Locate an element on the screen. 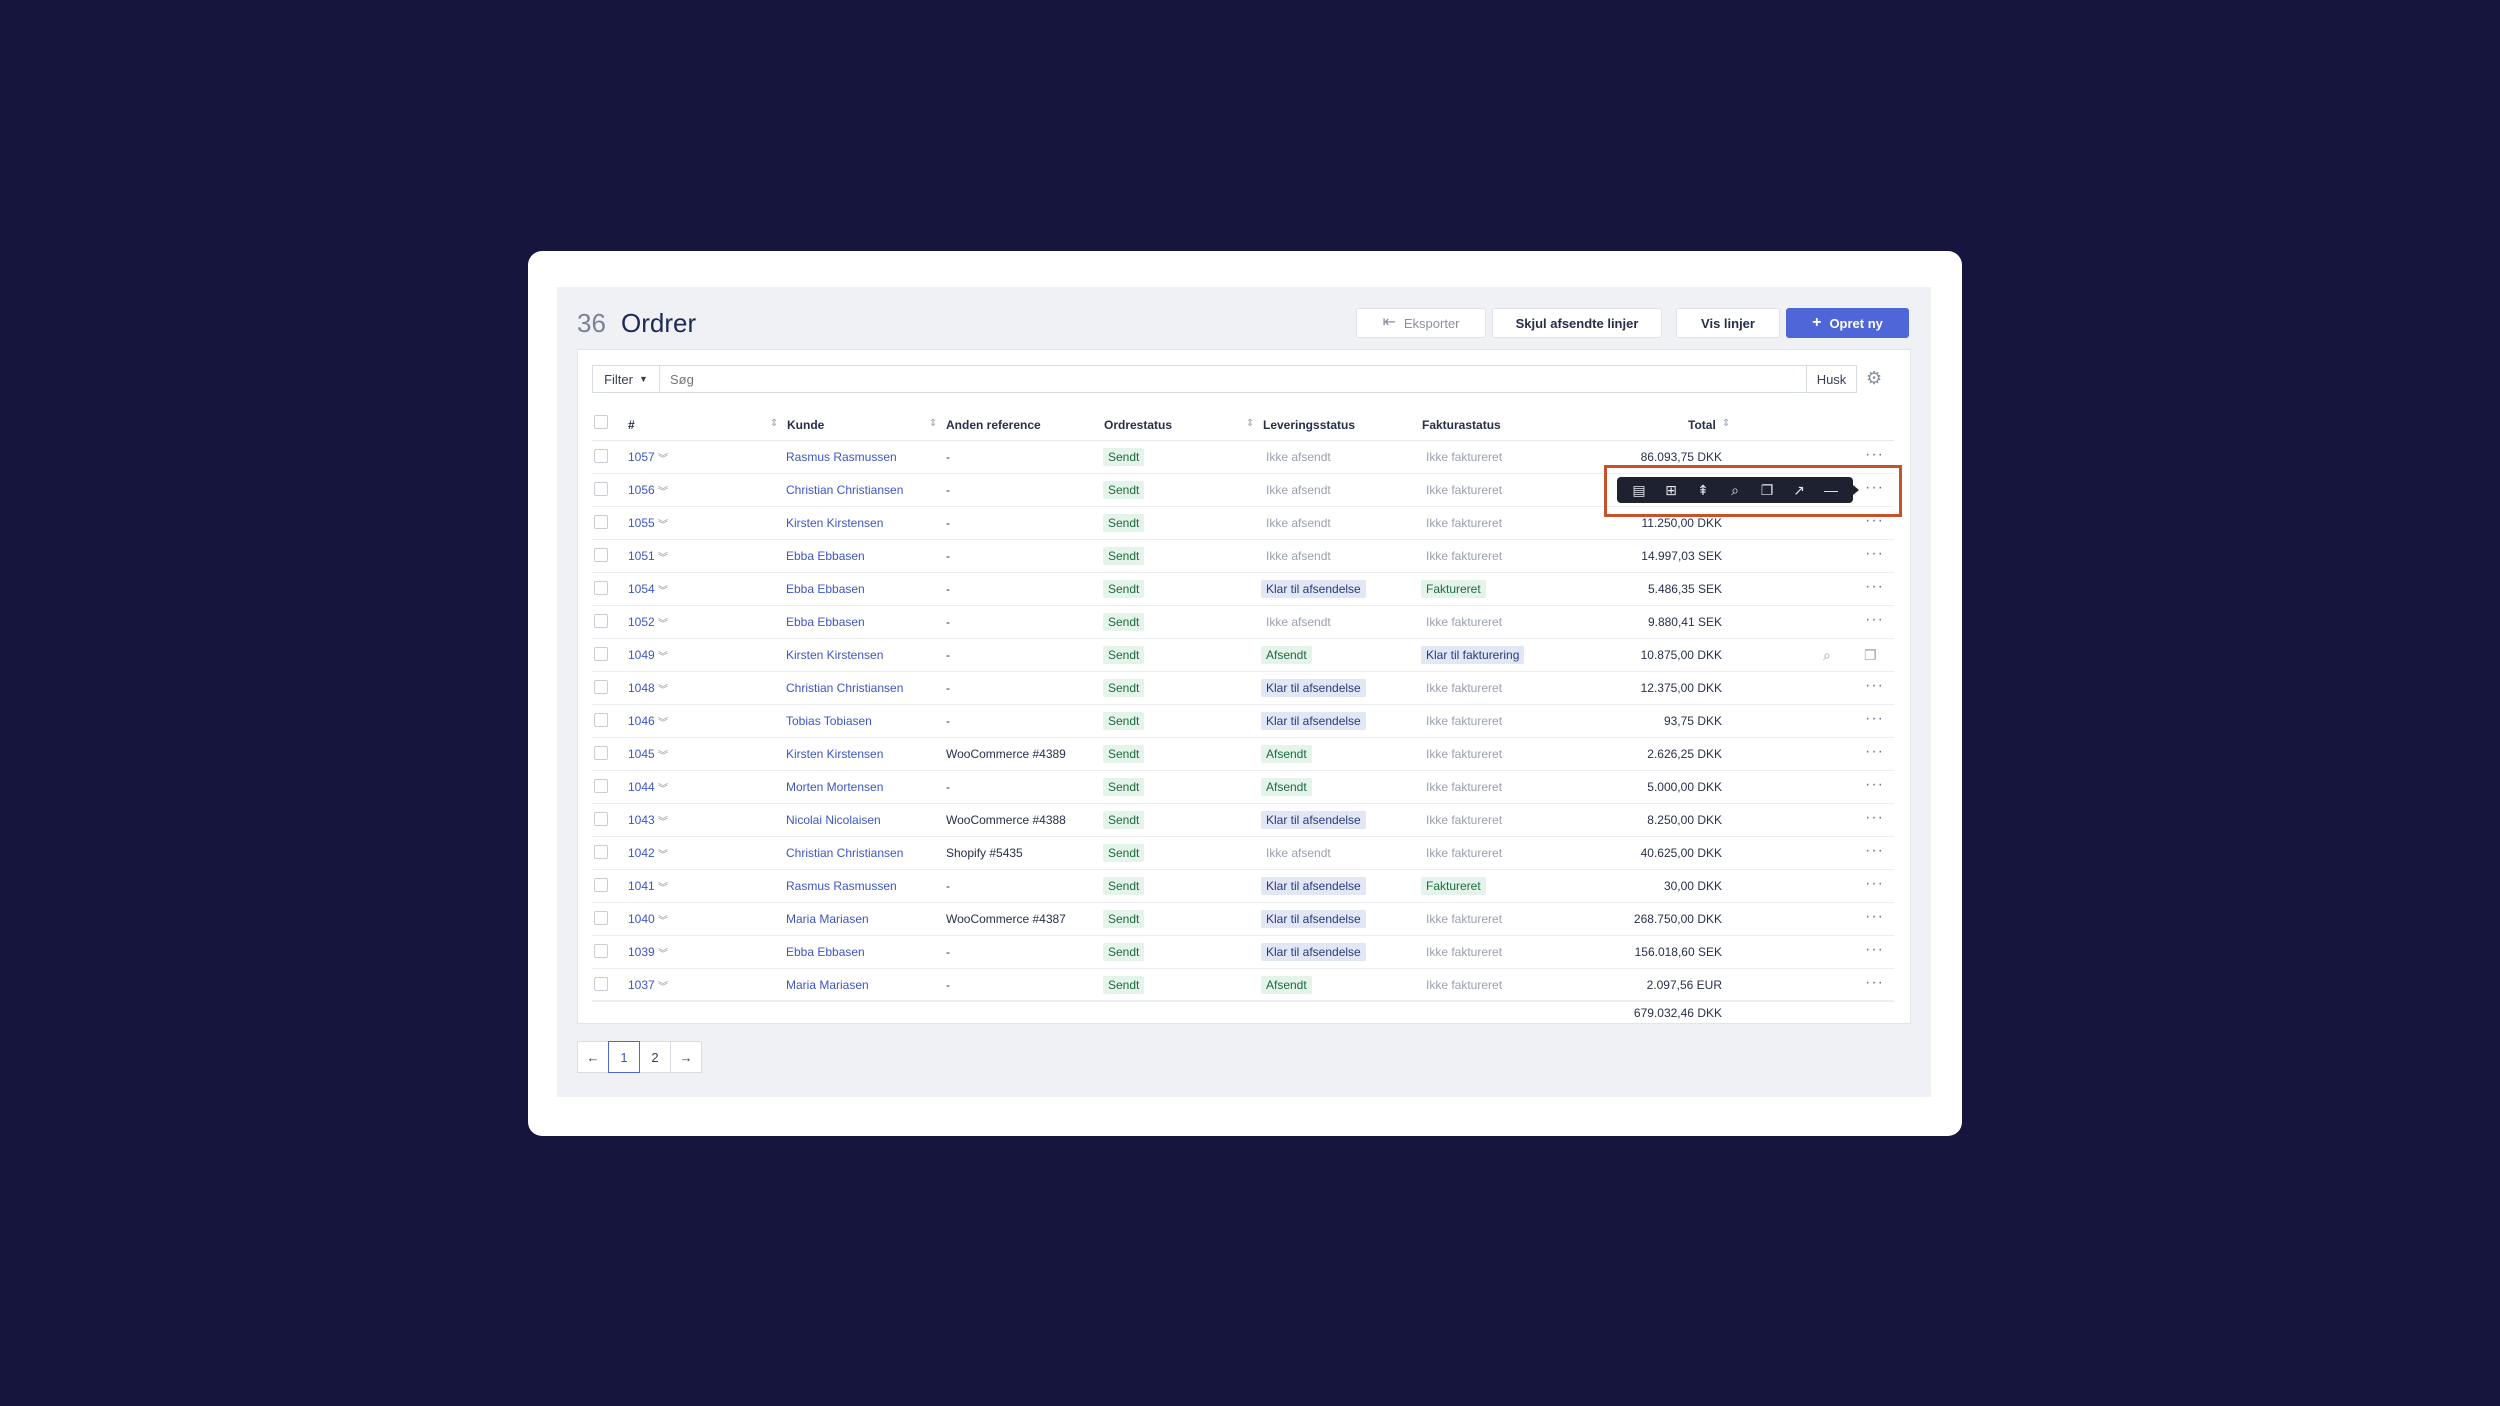  search-doc-icon: ⌕ is located at coordinates (1827, 655).